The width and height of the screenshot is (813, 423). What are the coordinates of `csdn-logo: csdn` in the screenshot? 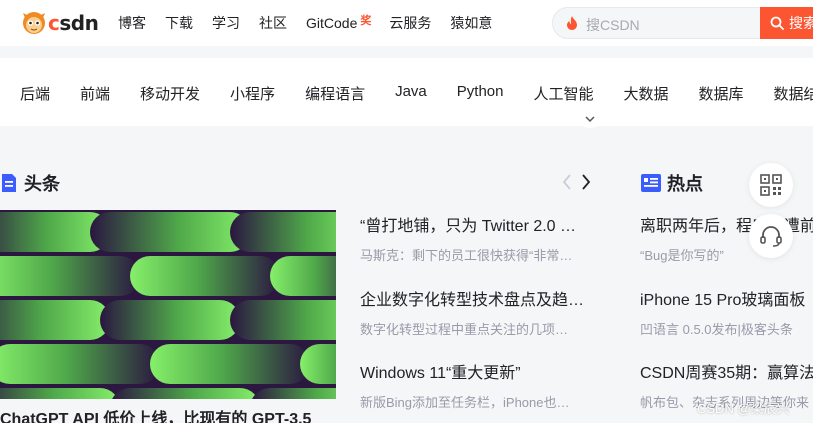 It's located at (61, 23).